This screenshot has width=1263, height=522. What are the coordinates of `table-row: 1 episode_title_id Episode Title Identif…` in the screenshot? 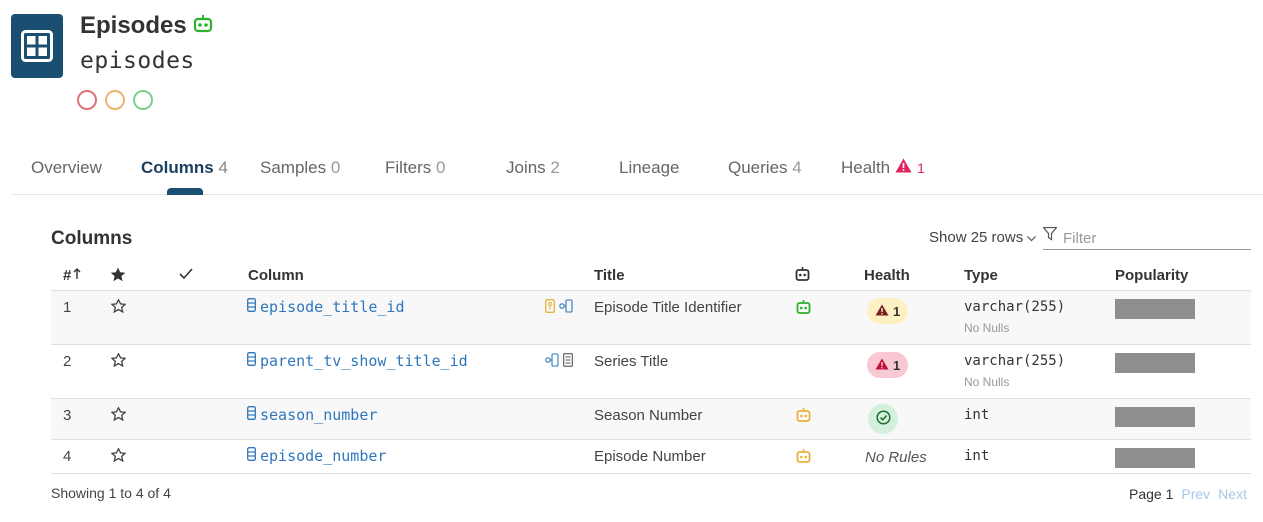 It's located at (651, 318).